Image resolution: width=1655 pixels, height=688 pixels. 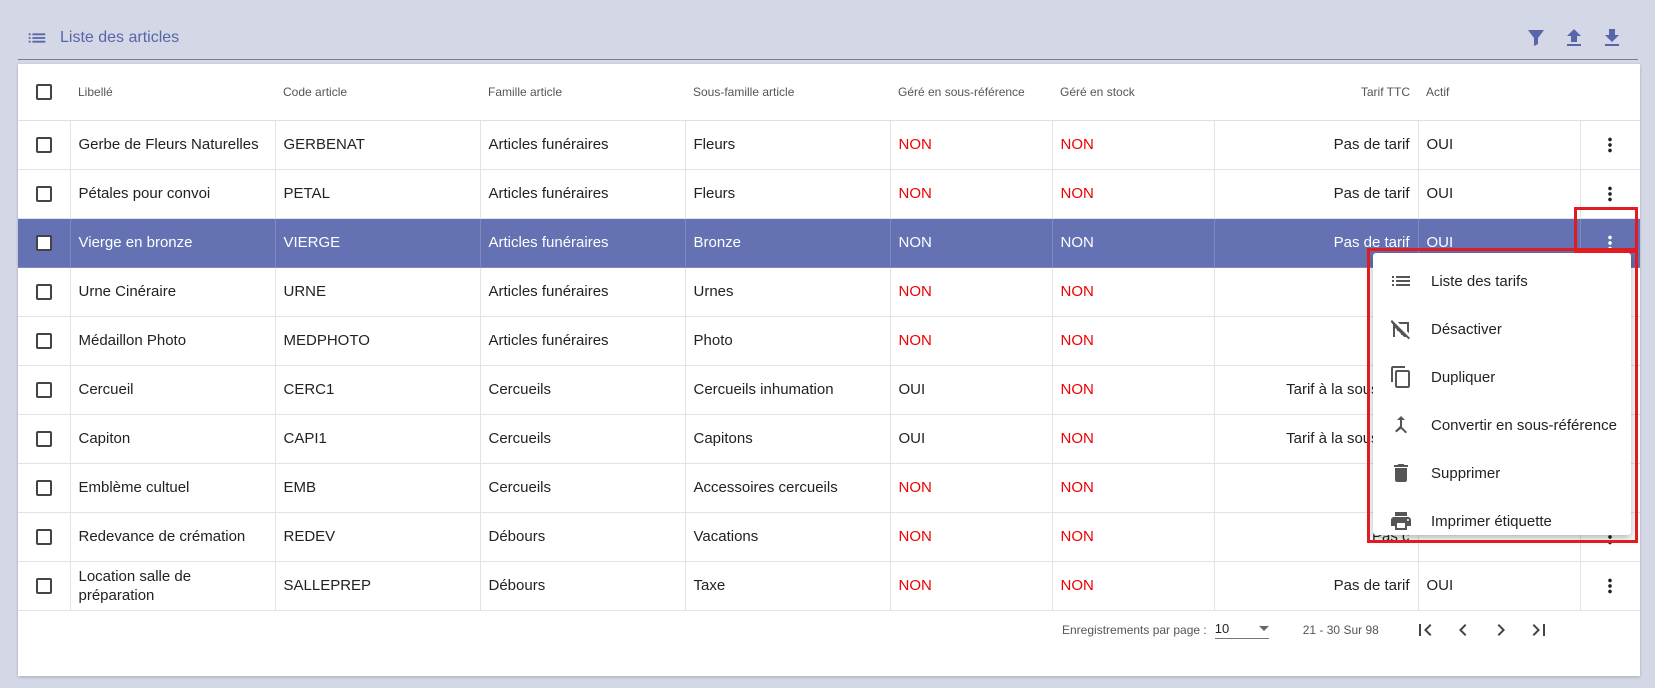 What do you see at coordinates (1134, 630) in the screenshot?
I see `per-page-label: Enregistrements par page :` at bounding box center [1134, 630].